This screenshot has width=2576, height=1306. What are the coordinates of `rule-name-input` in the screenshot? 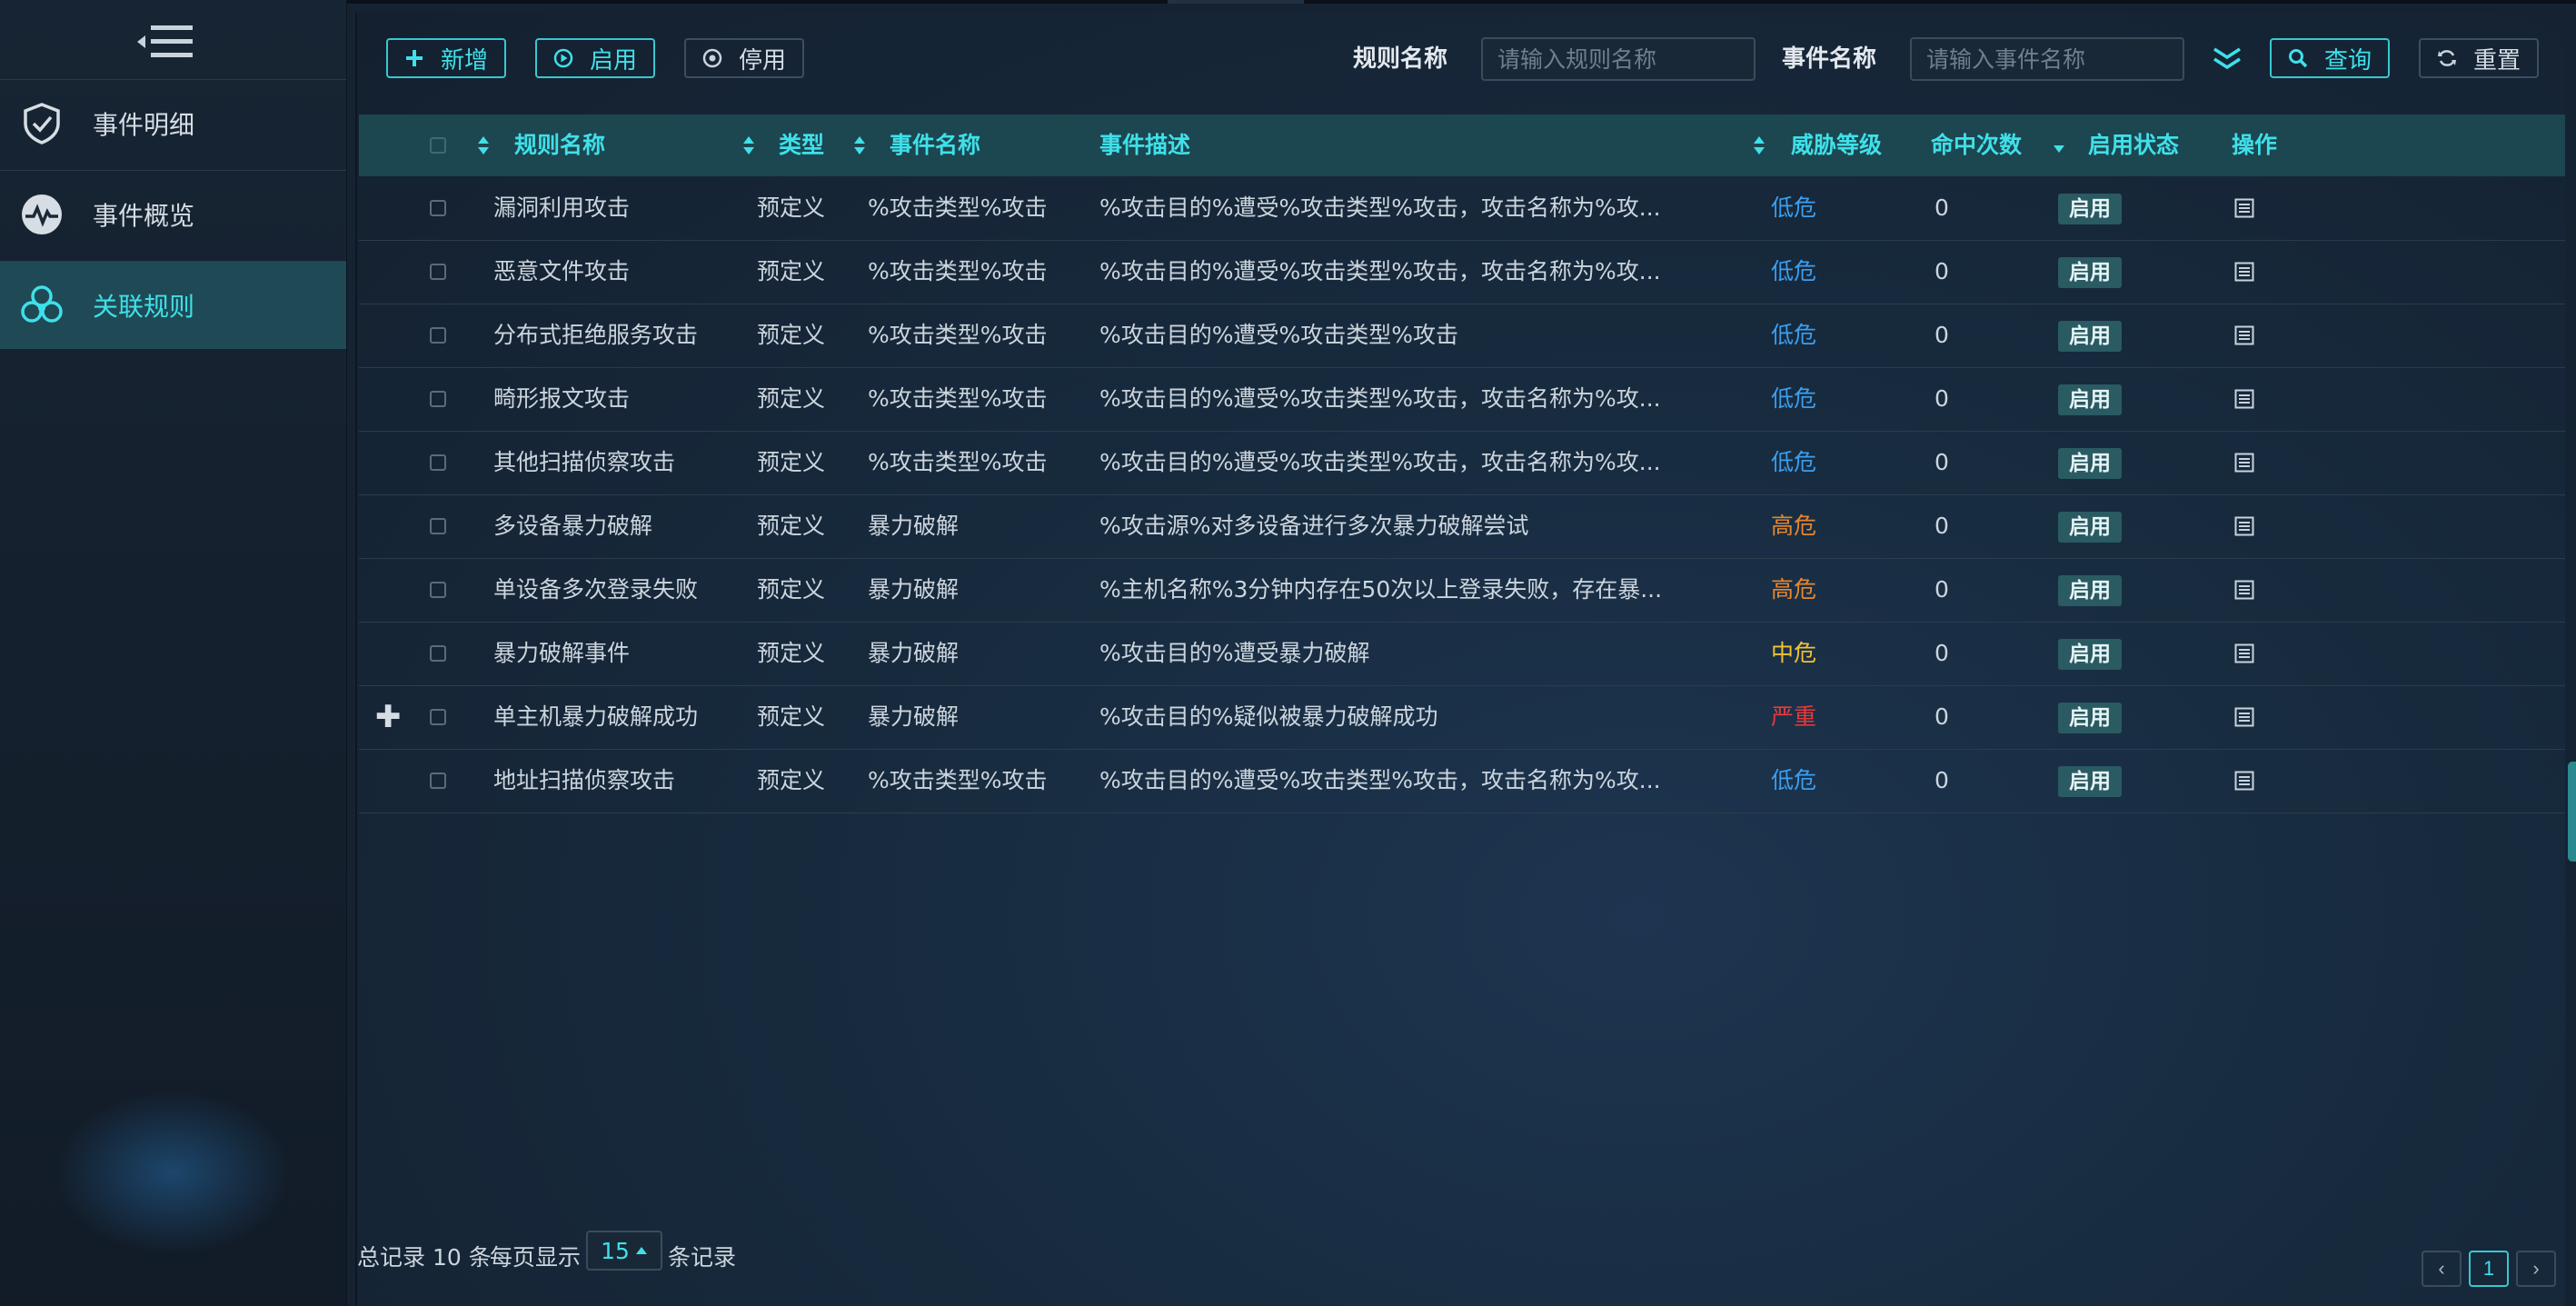 It's located at (1618, 59).